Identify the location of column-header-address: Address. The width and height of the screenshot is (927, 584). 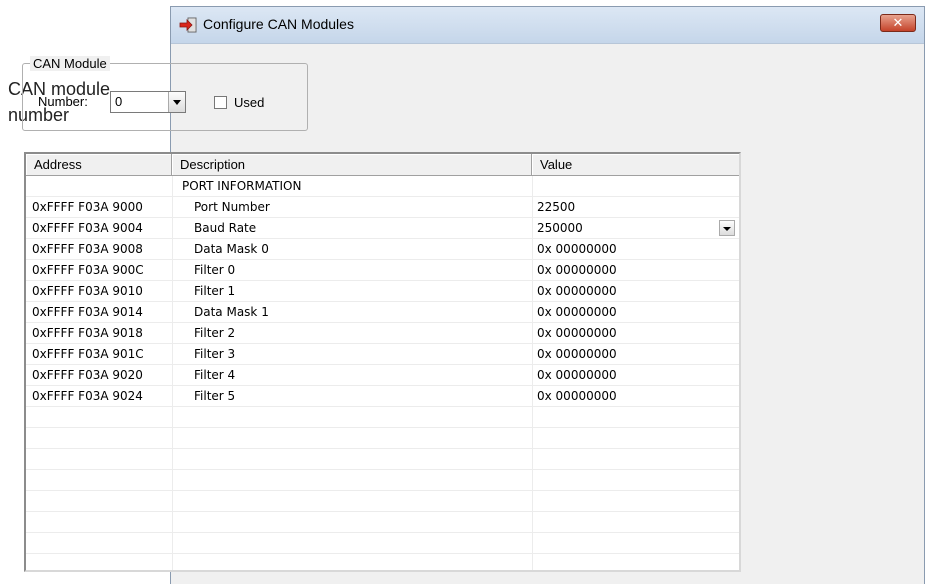
(99, 165).